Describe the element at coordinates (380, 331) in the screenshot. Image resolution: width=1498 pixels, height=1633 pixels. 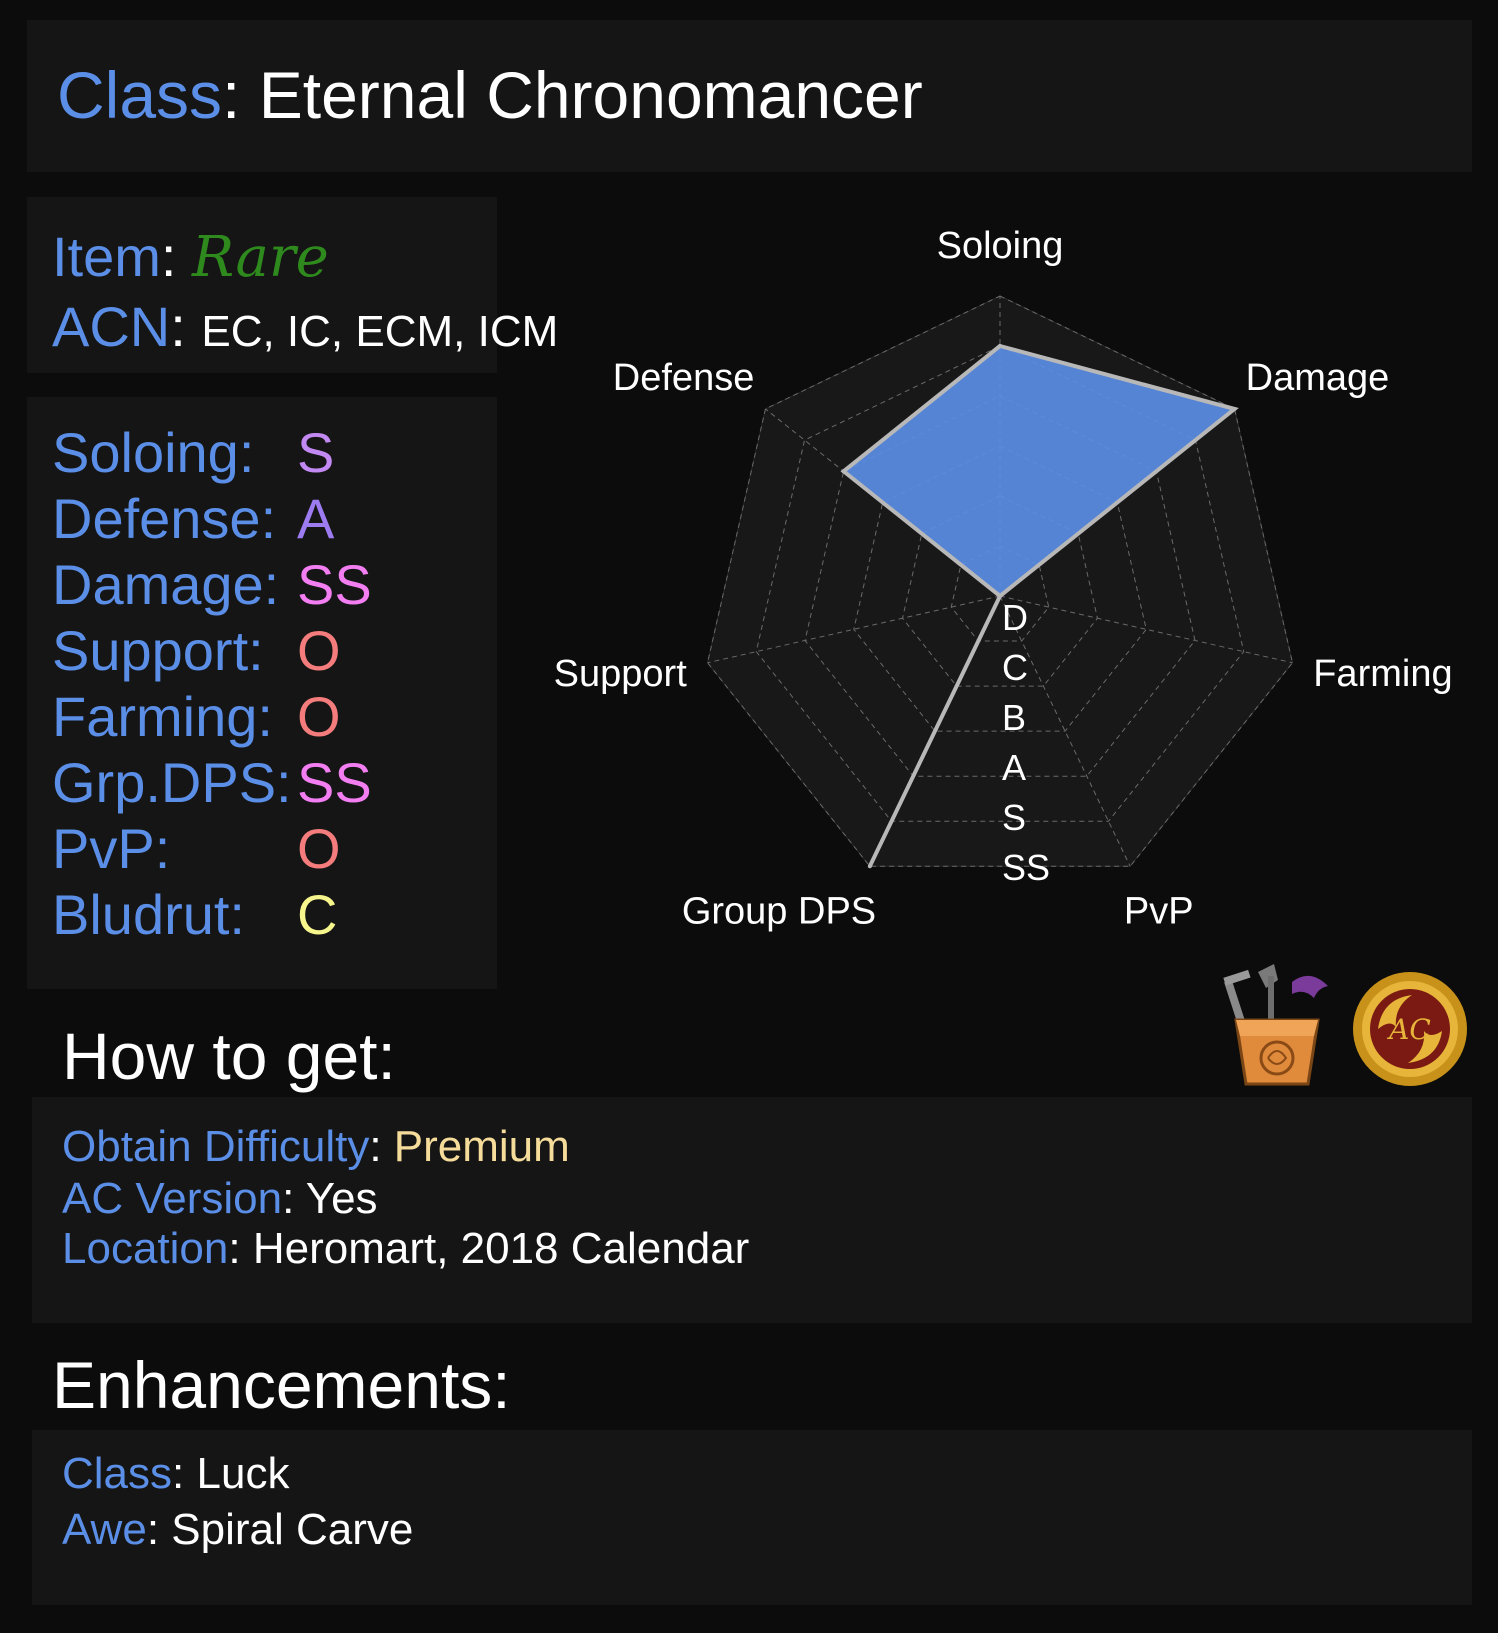
I see `acn-value: EC, IC, ECM, ICM` at that location.